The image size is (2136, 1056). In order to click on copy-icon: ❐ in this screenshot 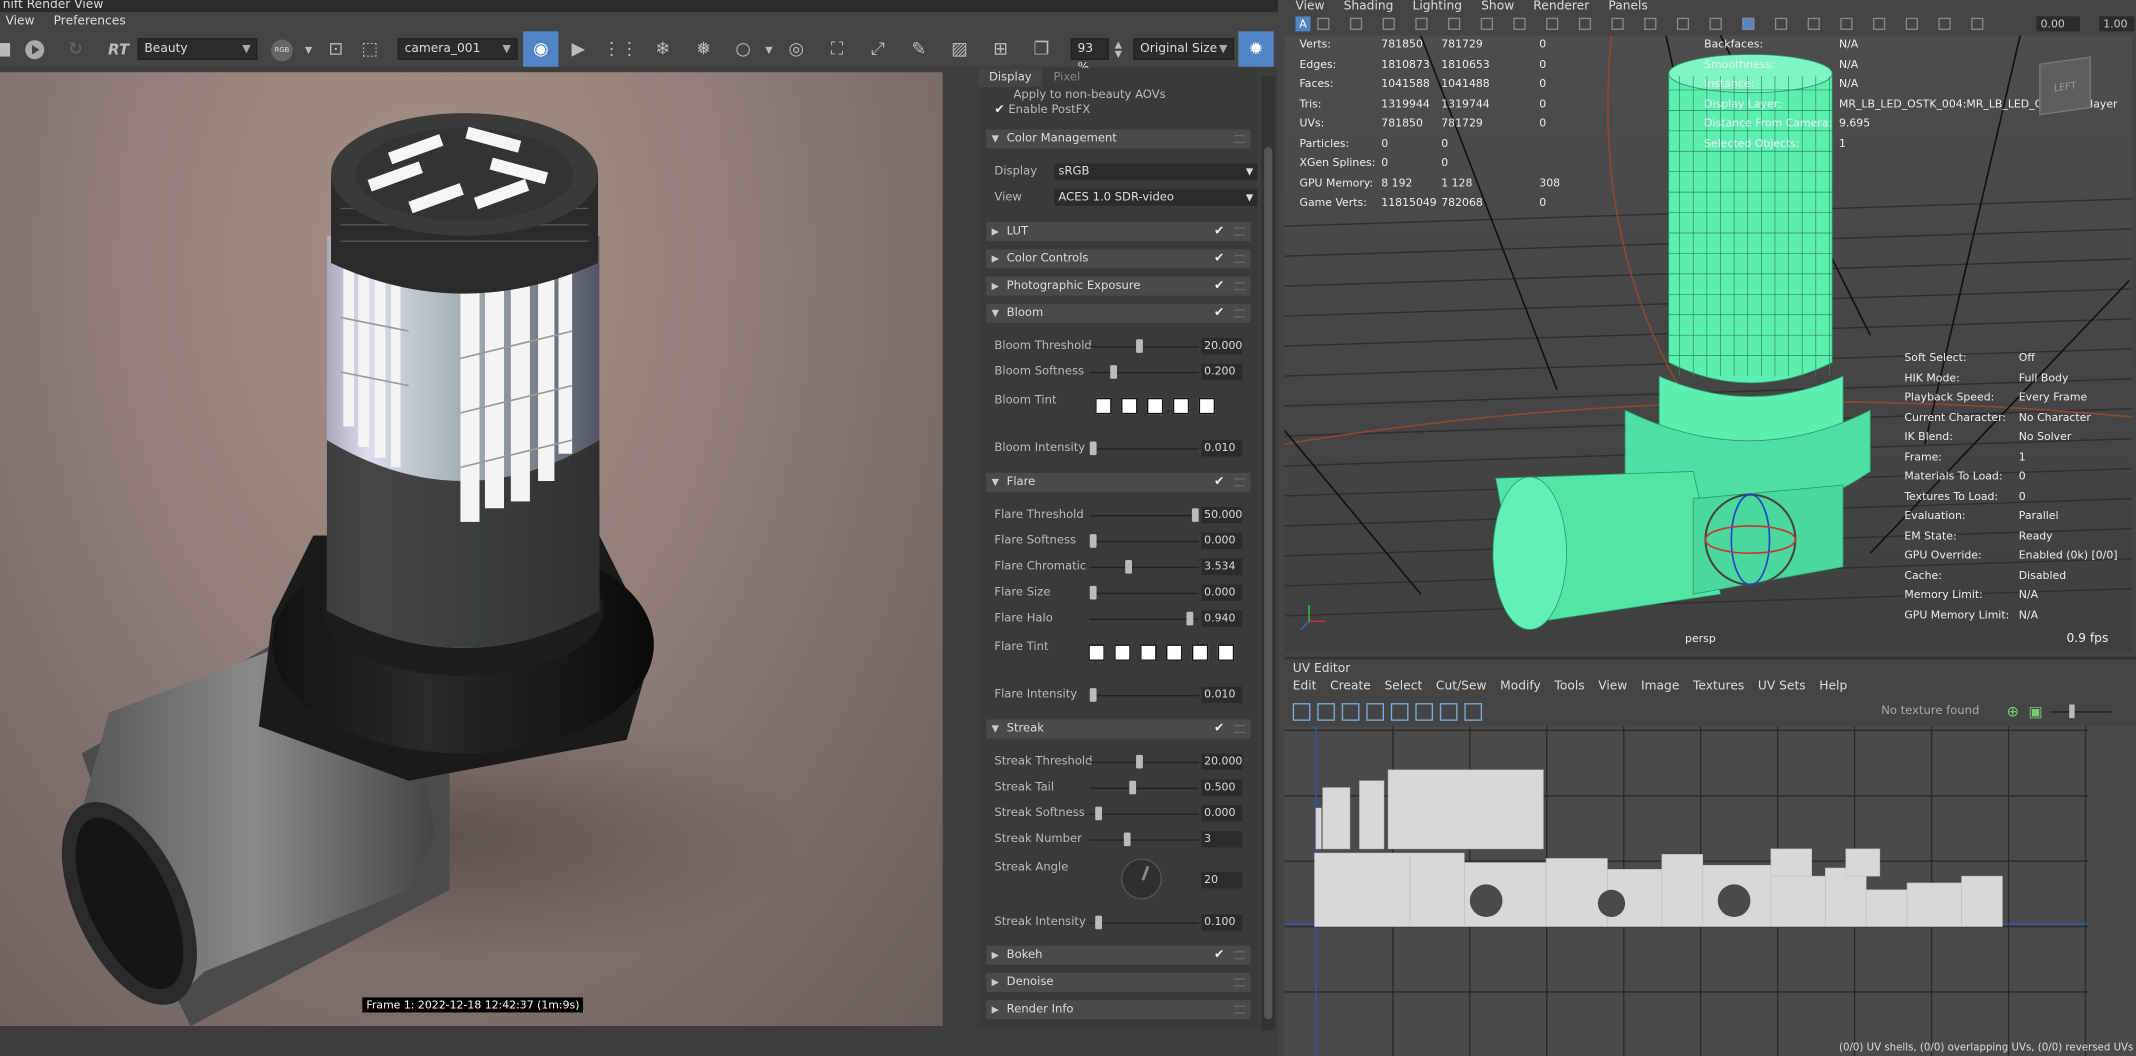, I will do `click(1041, 49)`.